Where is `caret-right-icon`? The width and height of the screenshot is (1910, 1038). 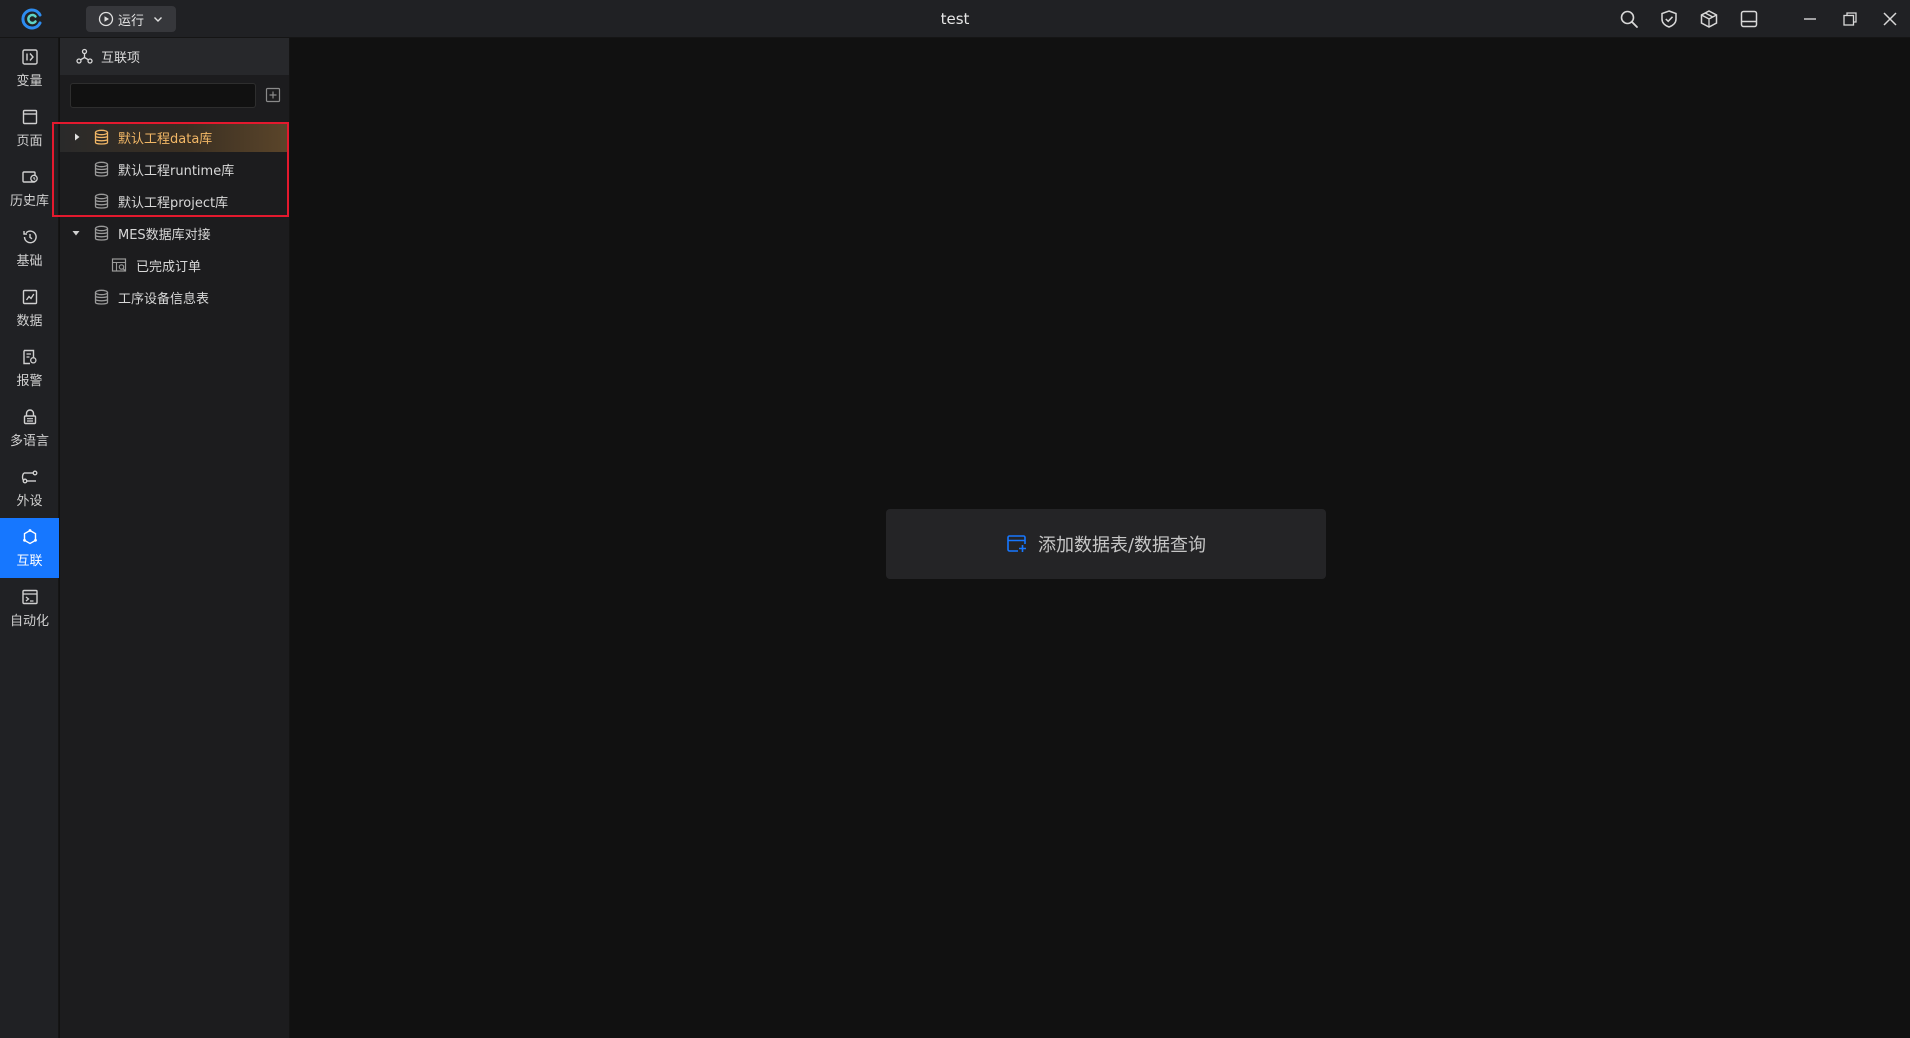
caret-right-icon is located at coordinates (77, 137).